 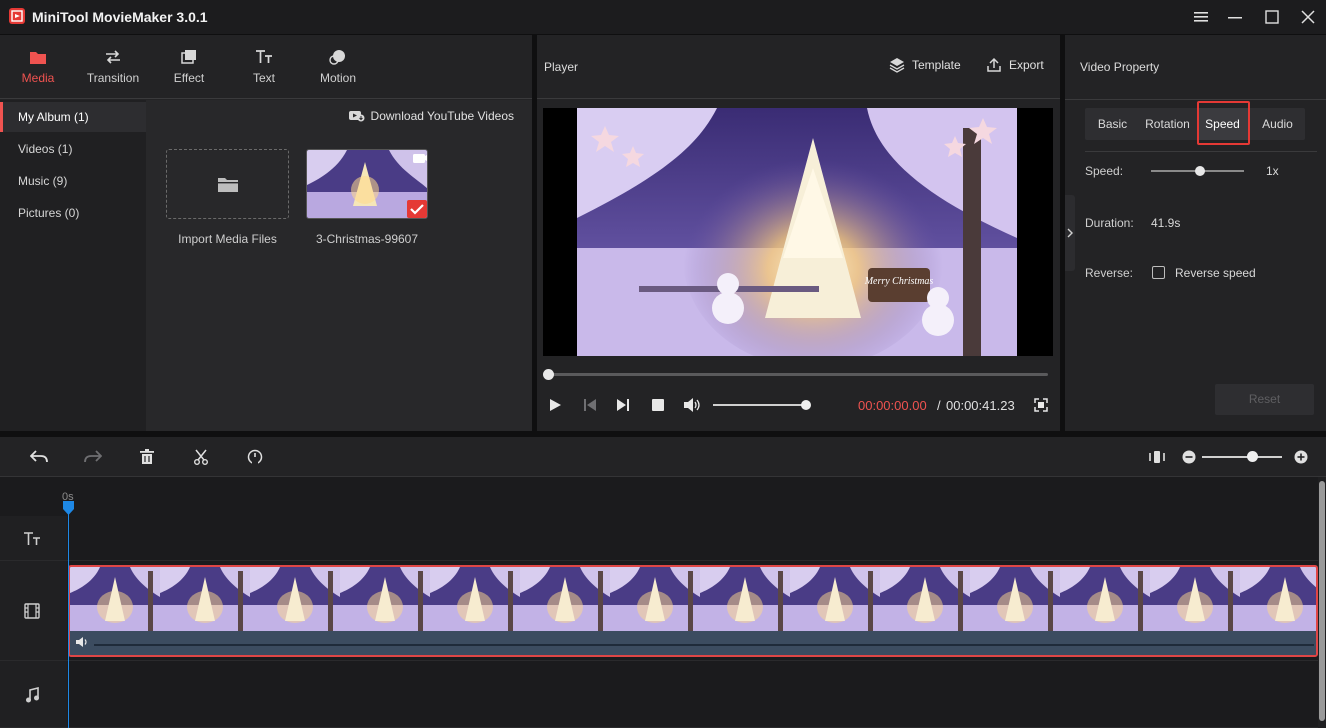 What do you see at coordinates (201, 457) in the screenshot?
I see `split-scissors-icon` at bounding box center [201, 457].